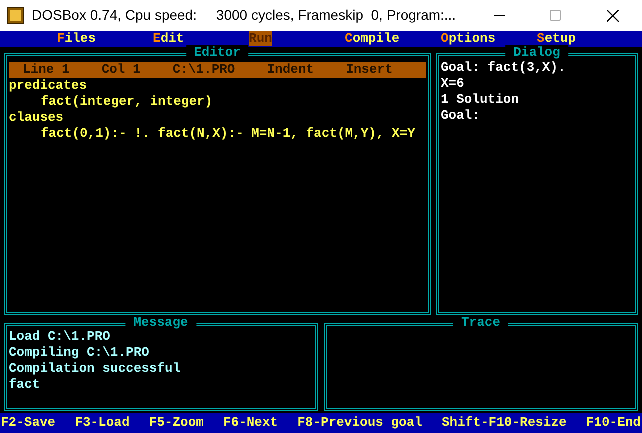  Describe the element at coordinates (127, 102) in the screenshot. I see `code-line: fact(integer, integer)` at that location.